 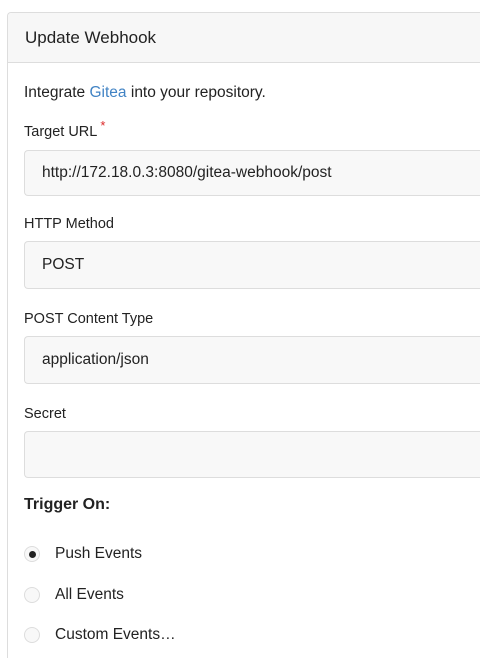 What do you see at coordinates (196, 92) in the screenshot?
I see `intro-after: into your repository.` at bounding box center [196, 92].